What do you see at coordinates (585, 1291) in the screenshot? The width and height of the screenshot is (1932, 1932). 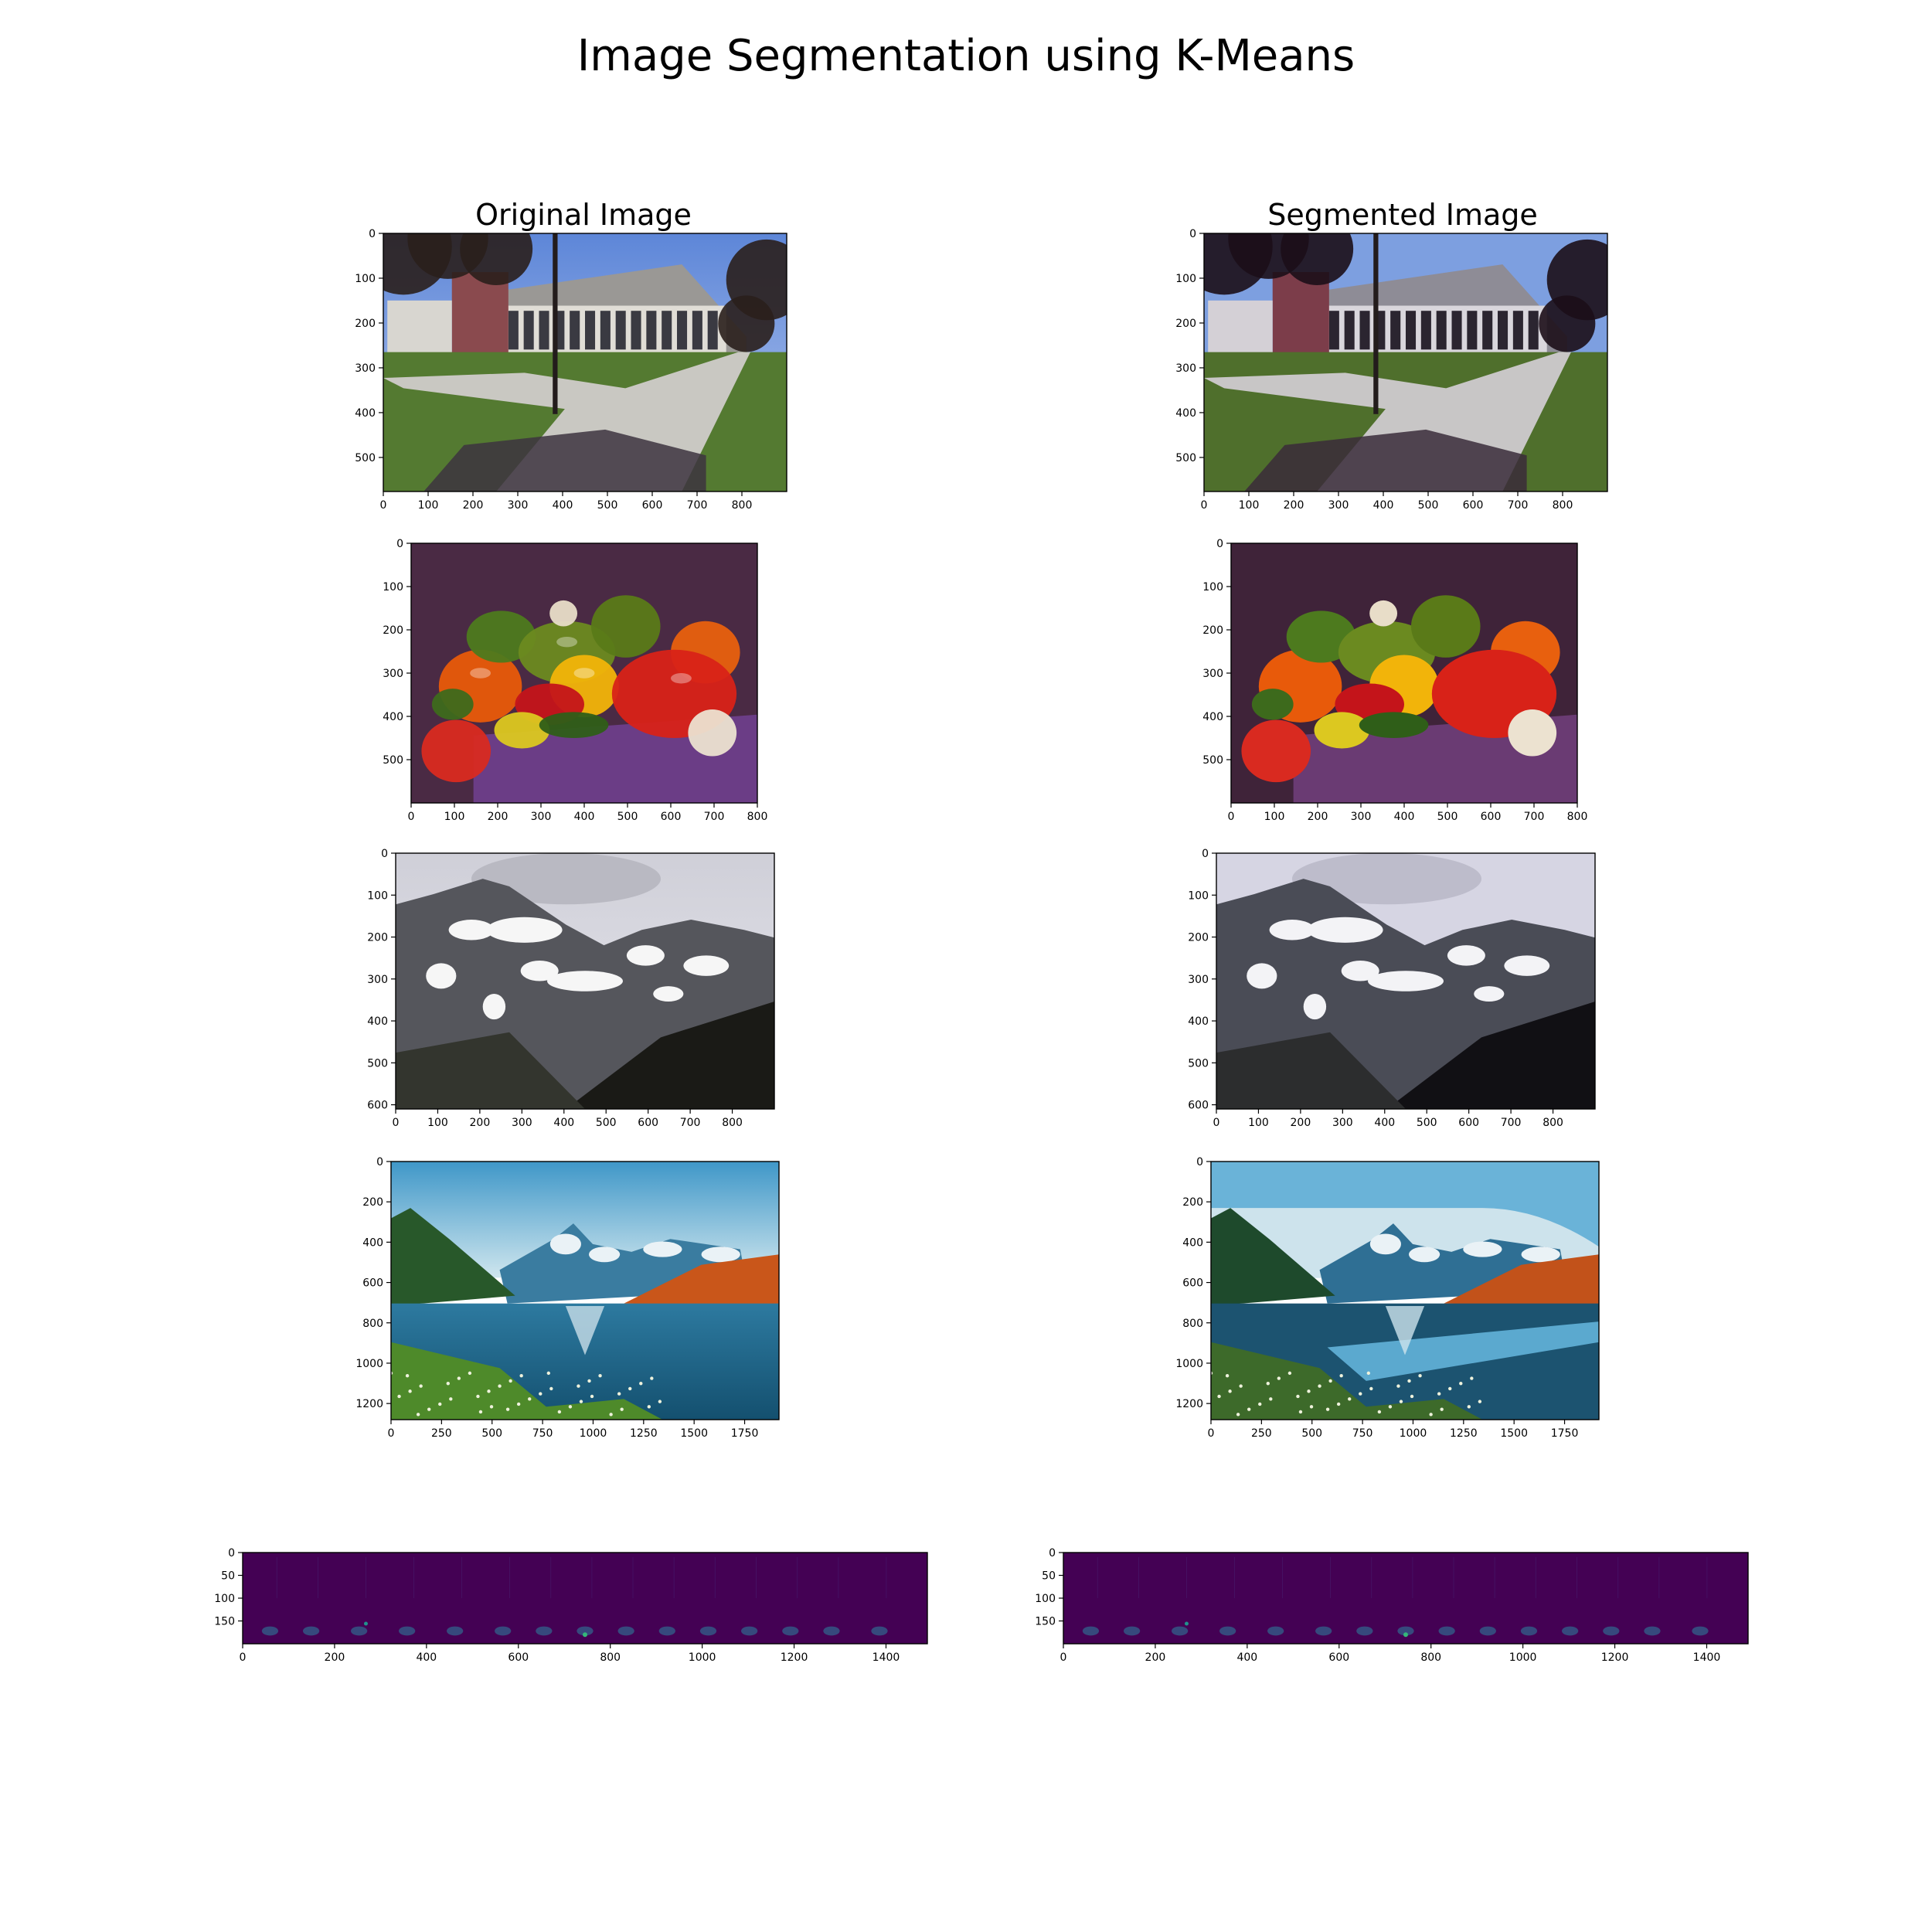 I see `original-lake-image` at bounding box center [585, 1291].